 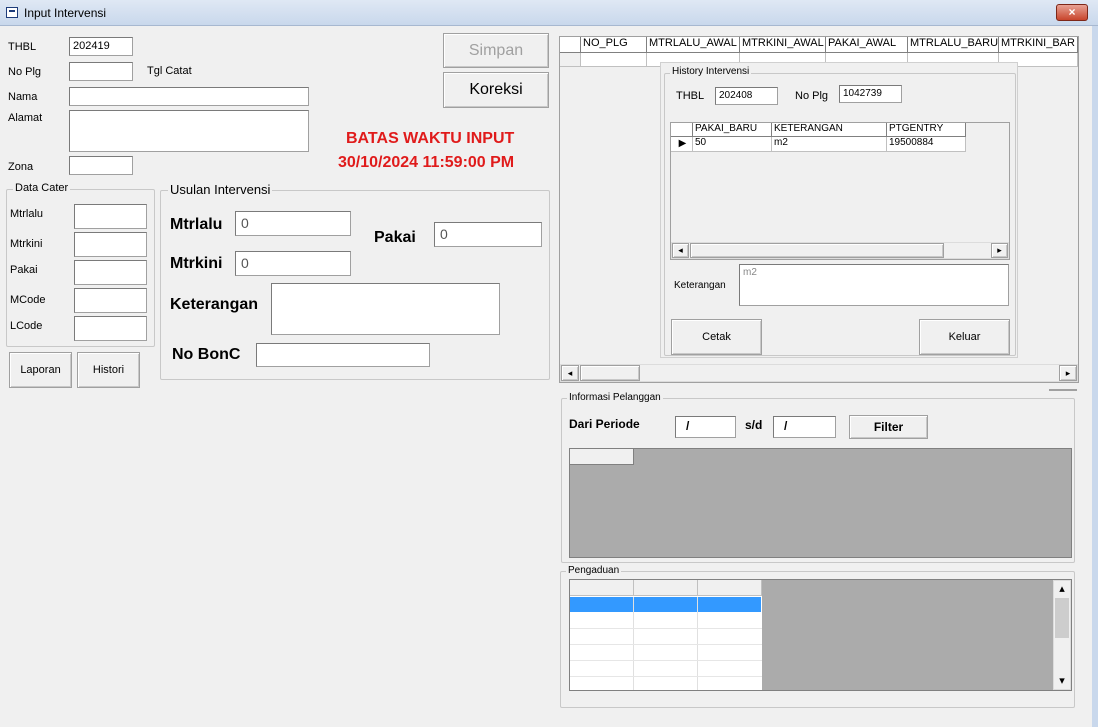 What do you see at coordinates (21, 167) in the screenshot?
I see `zona-label: Zona` at bounding box center [21, 167].